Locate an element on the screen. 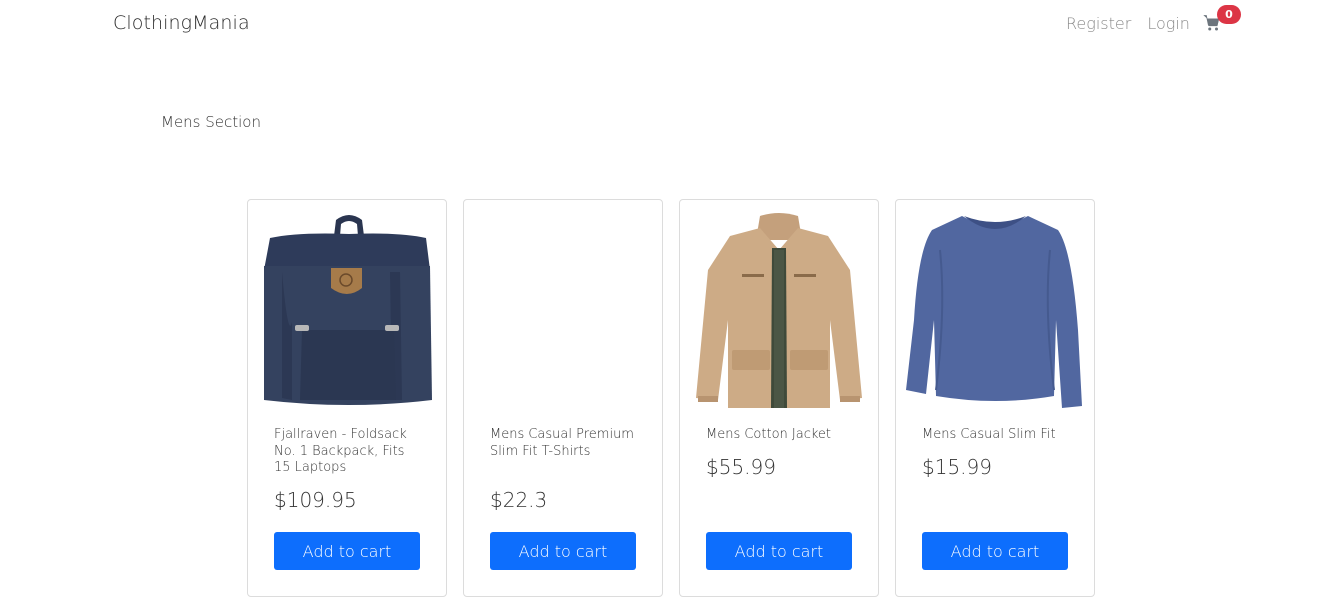 This screenshot has width=1331, height=602. product-title: Mens Cotton Jacket is located at coordinates (781, 435).